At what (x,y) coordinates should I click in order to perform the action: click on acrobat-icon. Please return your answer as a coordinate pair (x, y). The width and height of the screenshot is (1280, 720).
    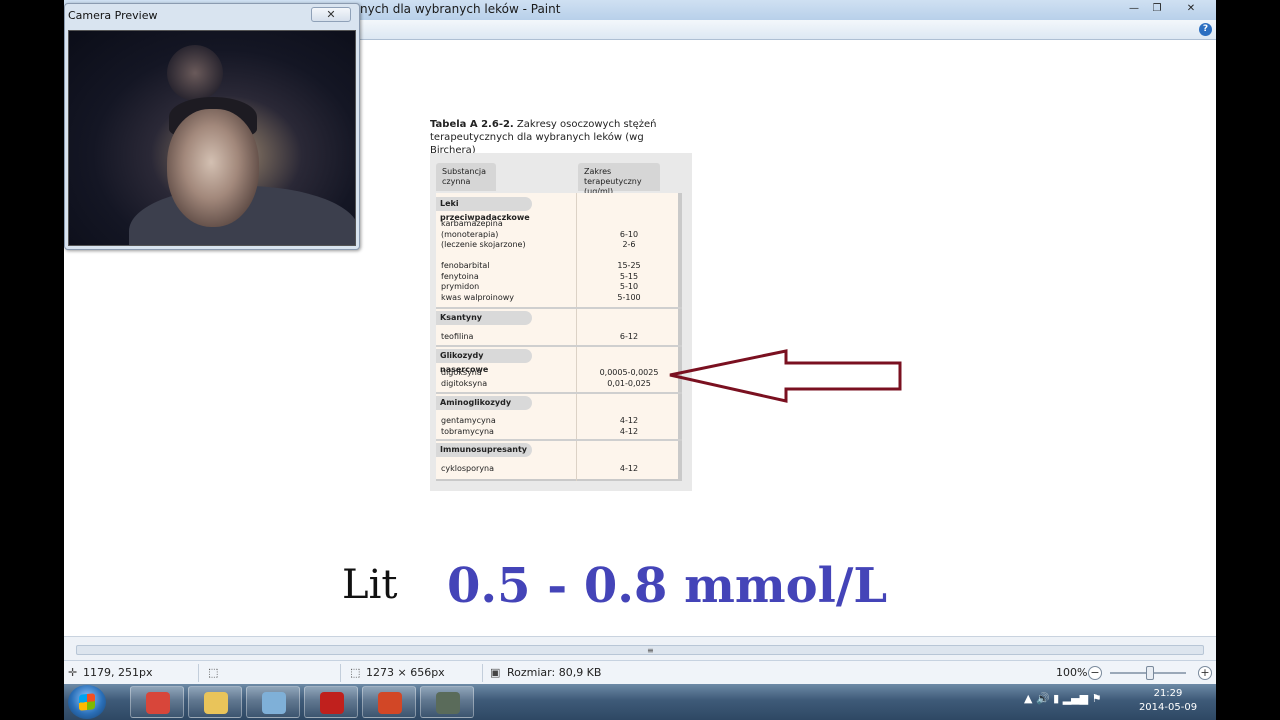
    Looking at the image, I should click on (332, 703).